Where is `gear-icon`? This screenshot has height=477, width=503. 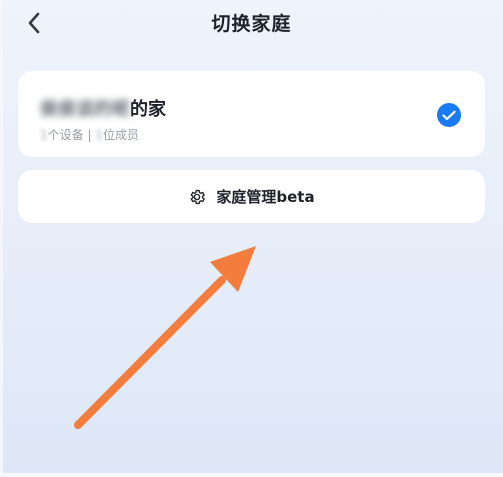
gear-icon is located at coordinates (197, 197).